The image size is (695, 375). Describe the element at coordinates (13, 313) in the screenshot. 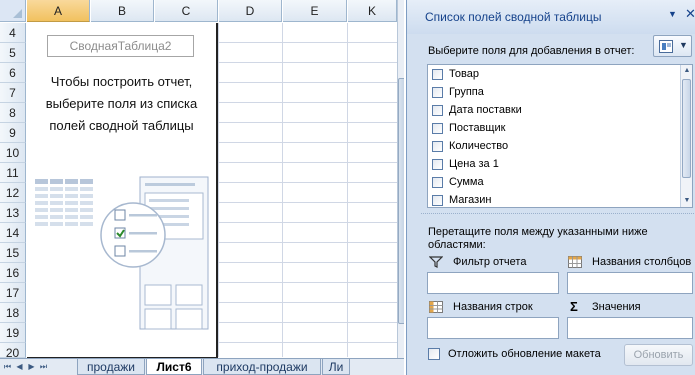

I see `row-header: 18` at that location.